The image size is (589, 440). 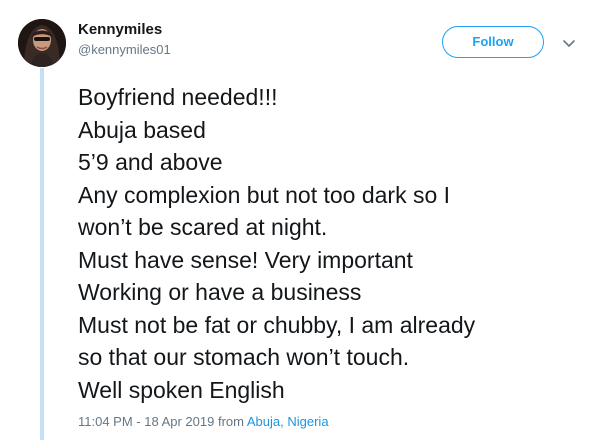 What do you see at coordinates (245, 259) in the screenshot?
I see `tweet-line: Must have sense! Very important` at bounding box center [245, 259].